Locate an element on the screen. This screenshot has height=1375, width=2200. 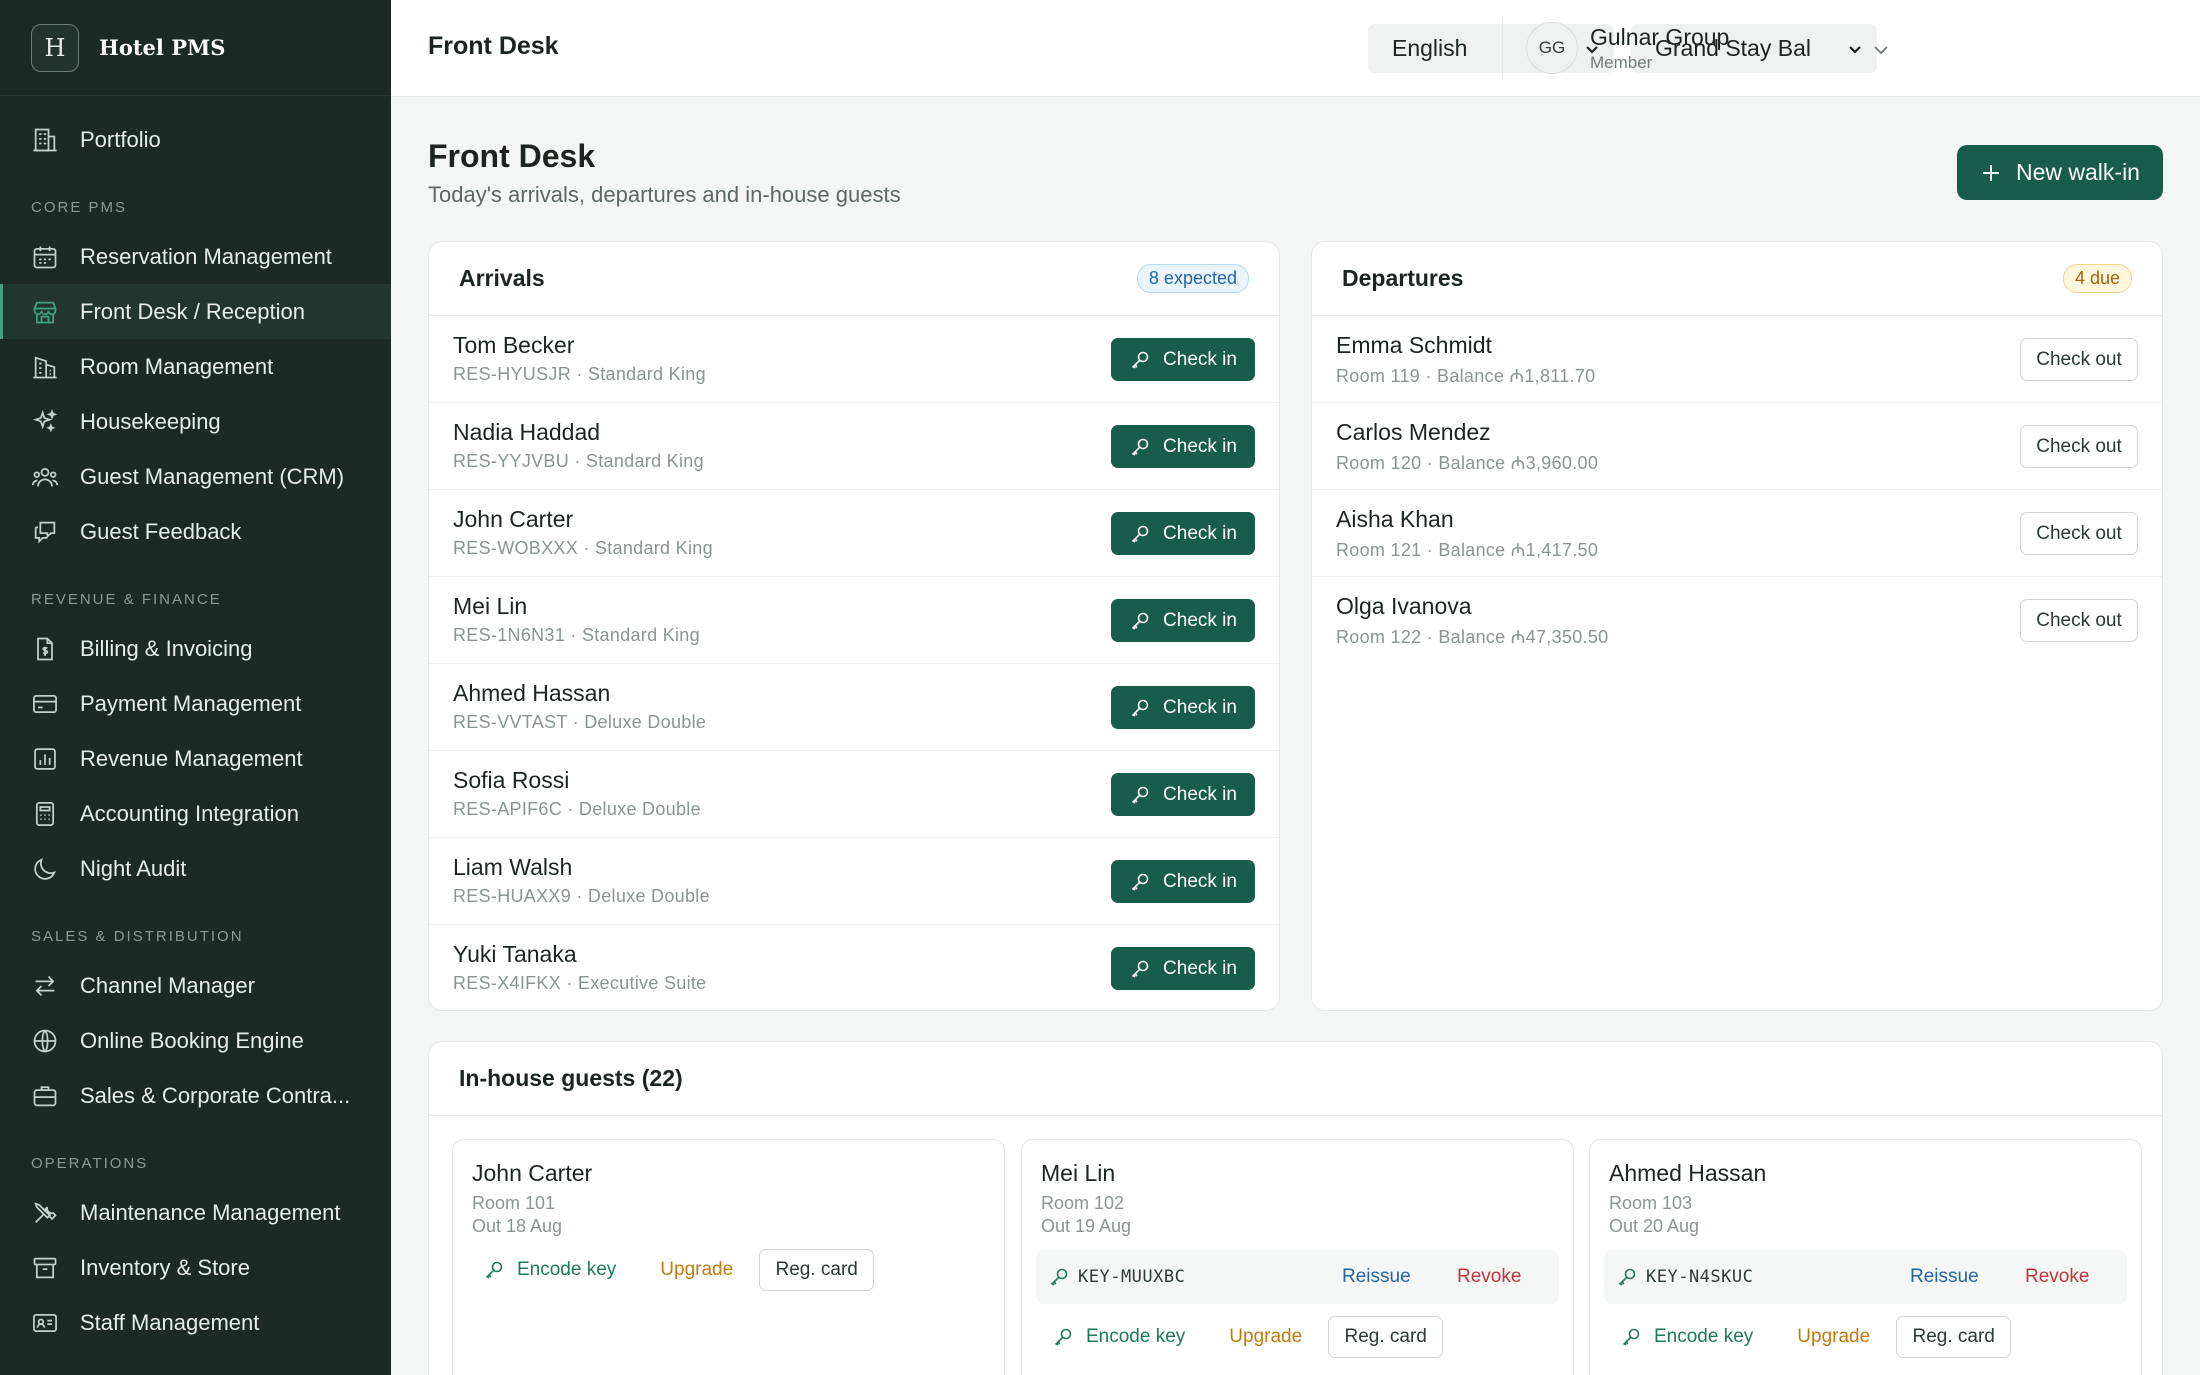
sidebar-item-maintenance: Maintenance Management is located at coordinates (195, 1212).